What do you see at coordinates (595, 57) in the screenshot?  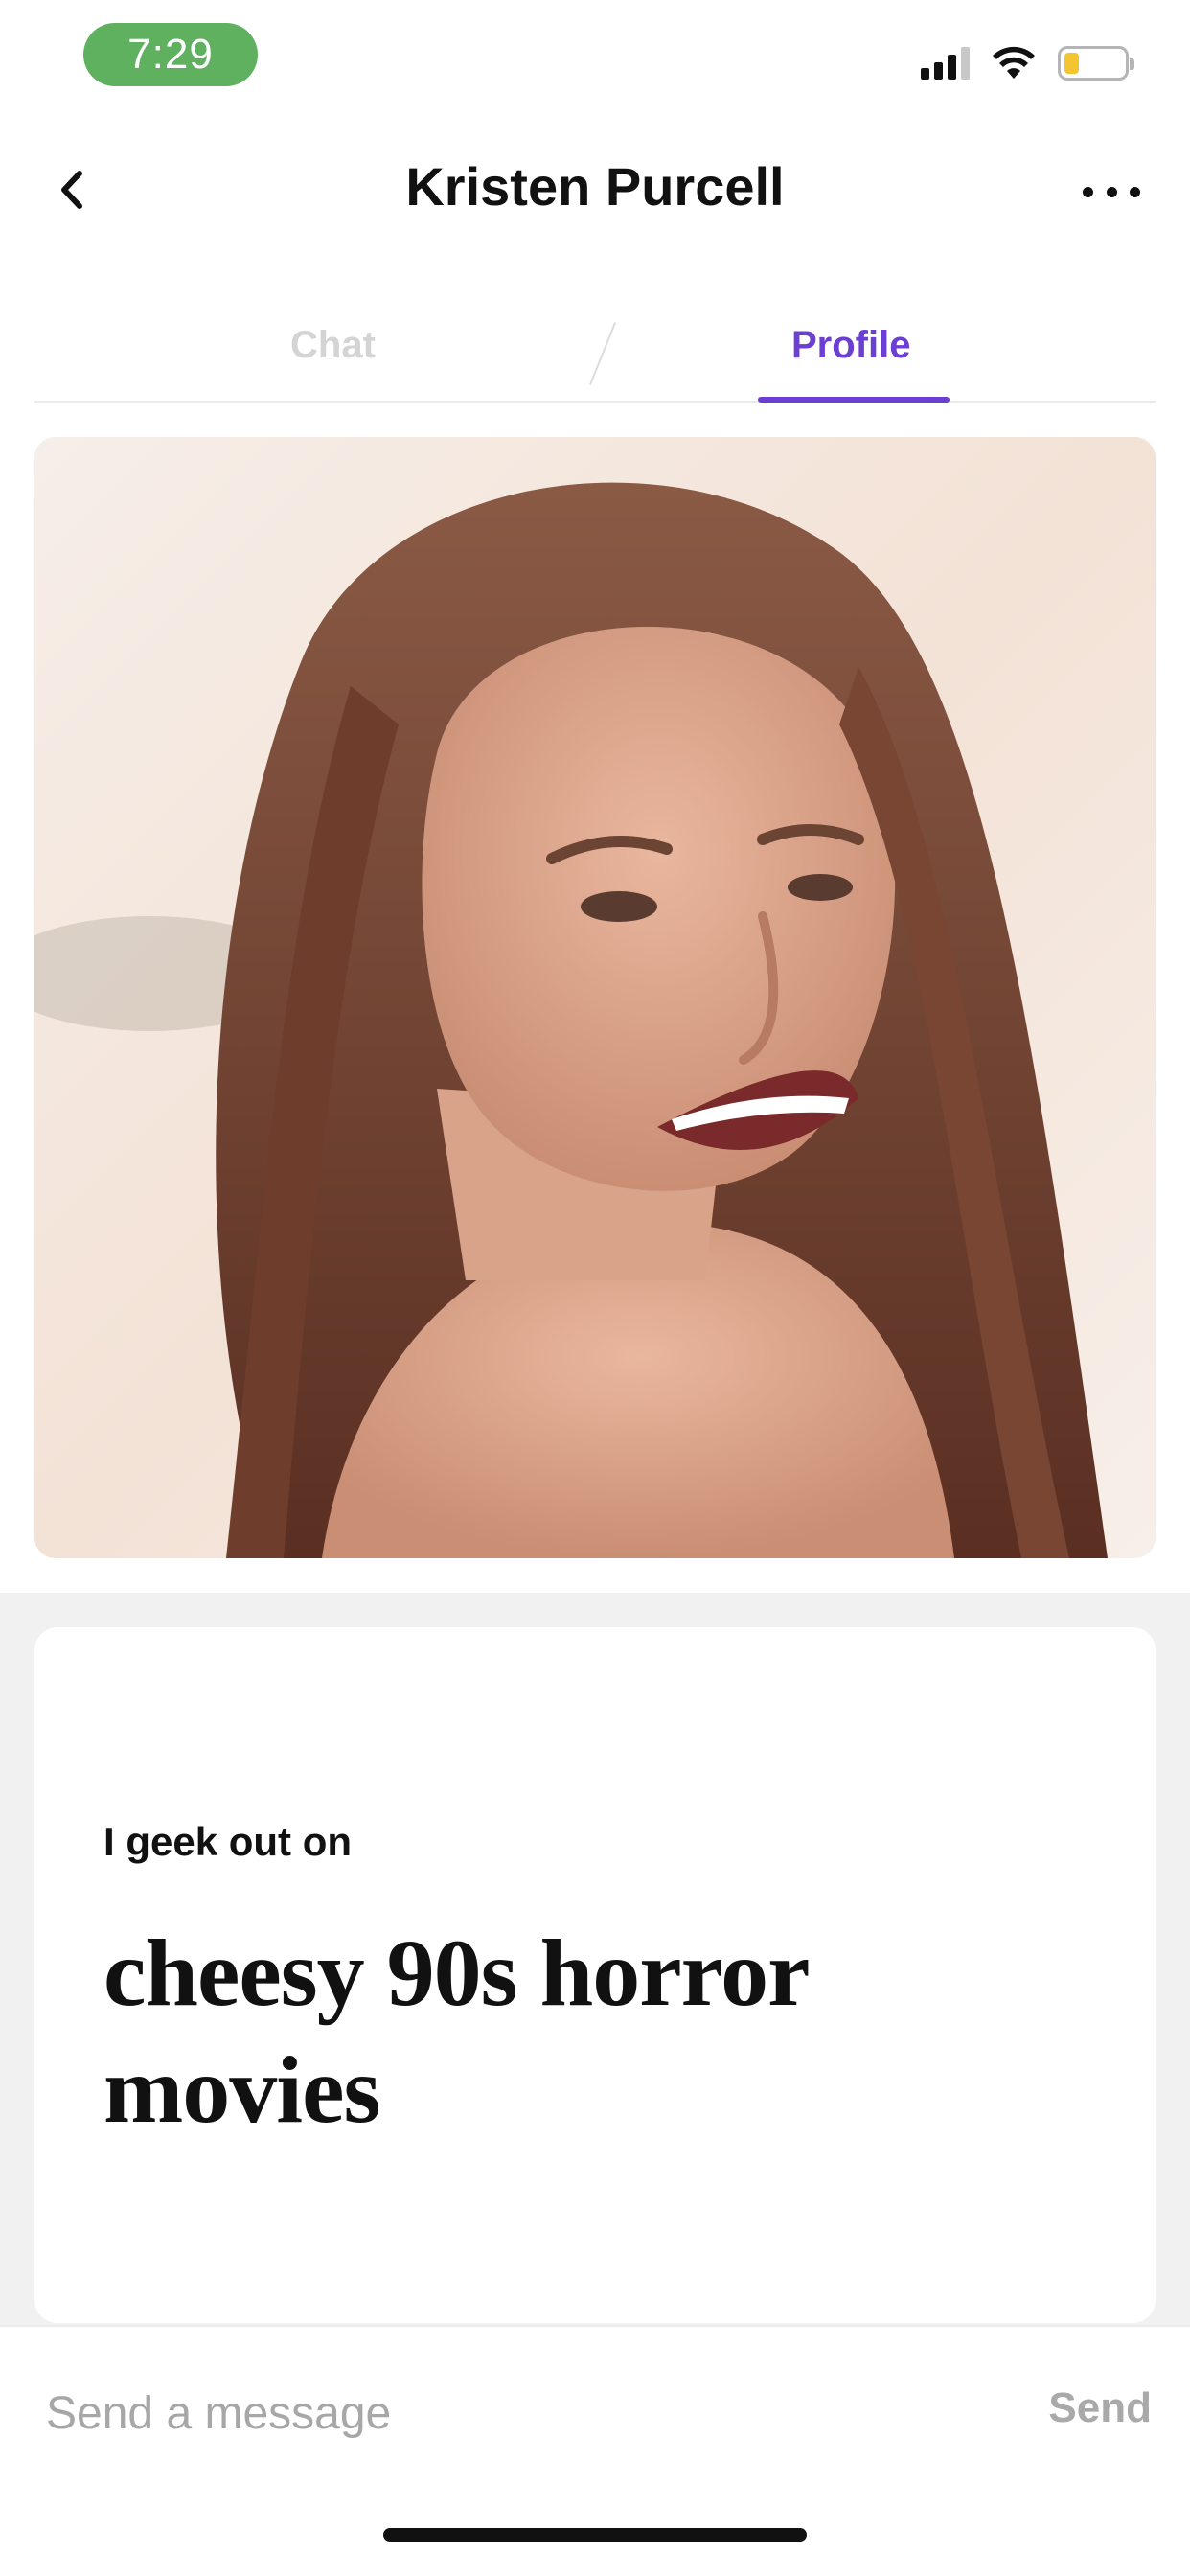 I see `status-bar: 7:29` at bounding box center [595, 57].